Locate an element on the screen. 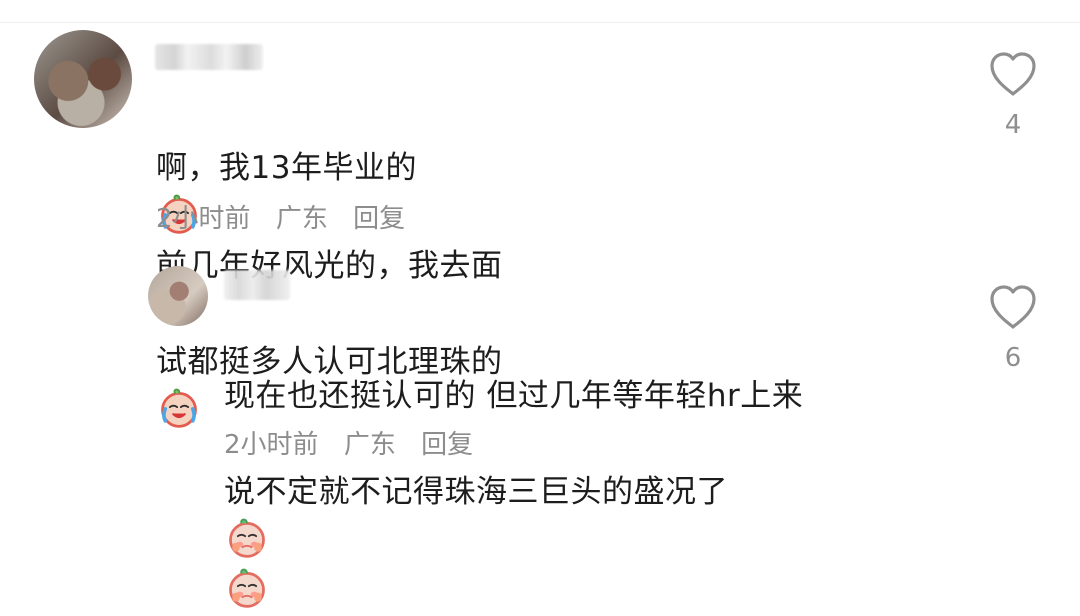 The image size is (1080, 616). reply-comment-reply-button: 回复 is located at coordinates (447, 445).